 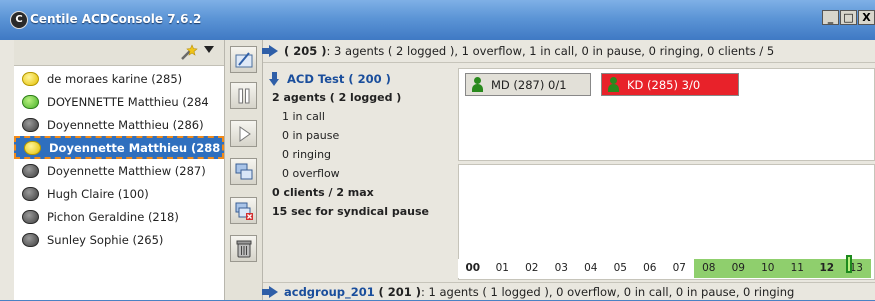 What do you see at coordinates (738, 268) in the screenshot?
I see `hour-cell: 09` at bounding box center [738, 268].